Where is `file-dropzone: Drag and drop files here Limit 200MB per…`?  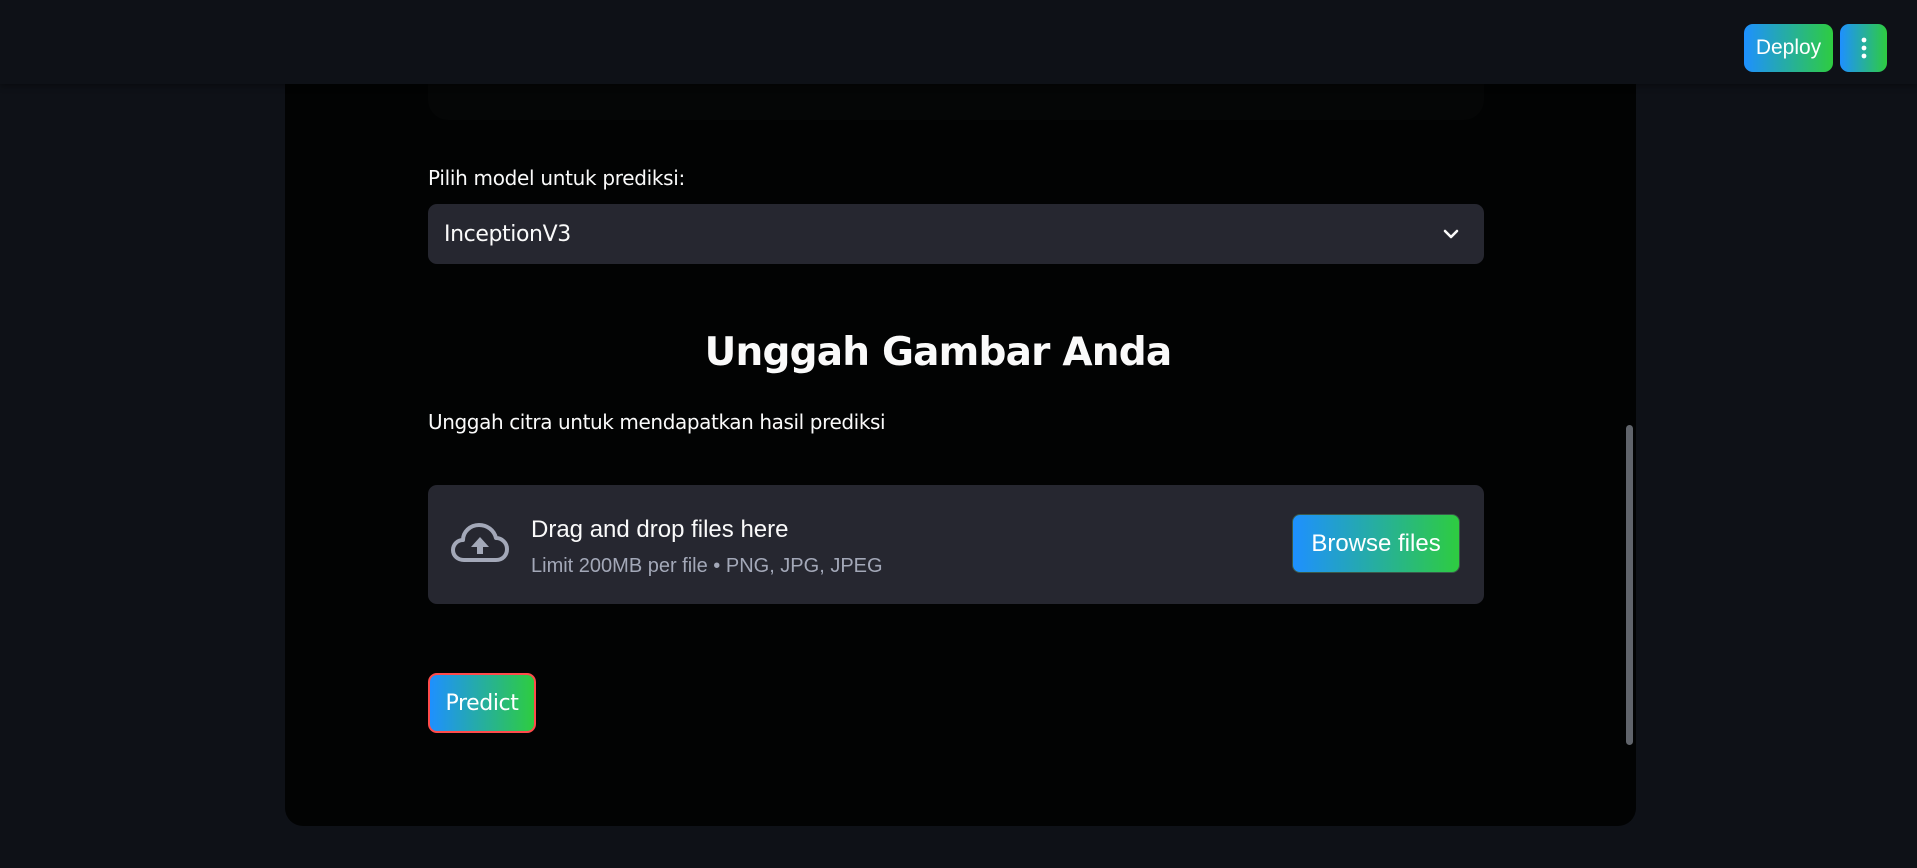 file-dropzone: Drag and drop files here Limit 200MB per… is located at coordinates (956, 544).